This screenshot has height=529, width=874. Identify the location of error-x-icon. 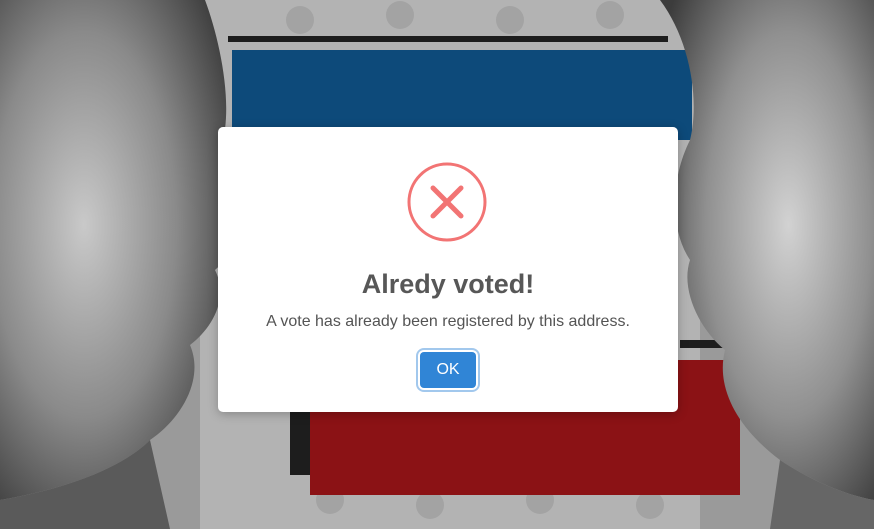
(447, 202).